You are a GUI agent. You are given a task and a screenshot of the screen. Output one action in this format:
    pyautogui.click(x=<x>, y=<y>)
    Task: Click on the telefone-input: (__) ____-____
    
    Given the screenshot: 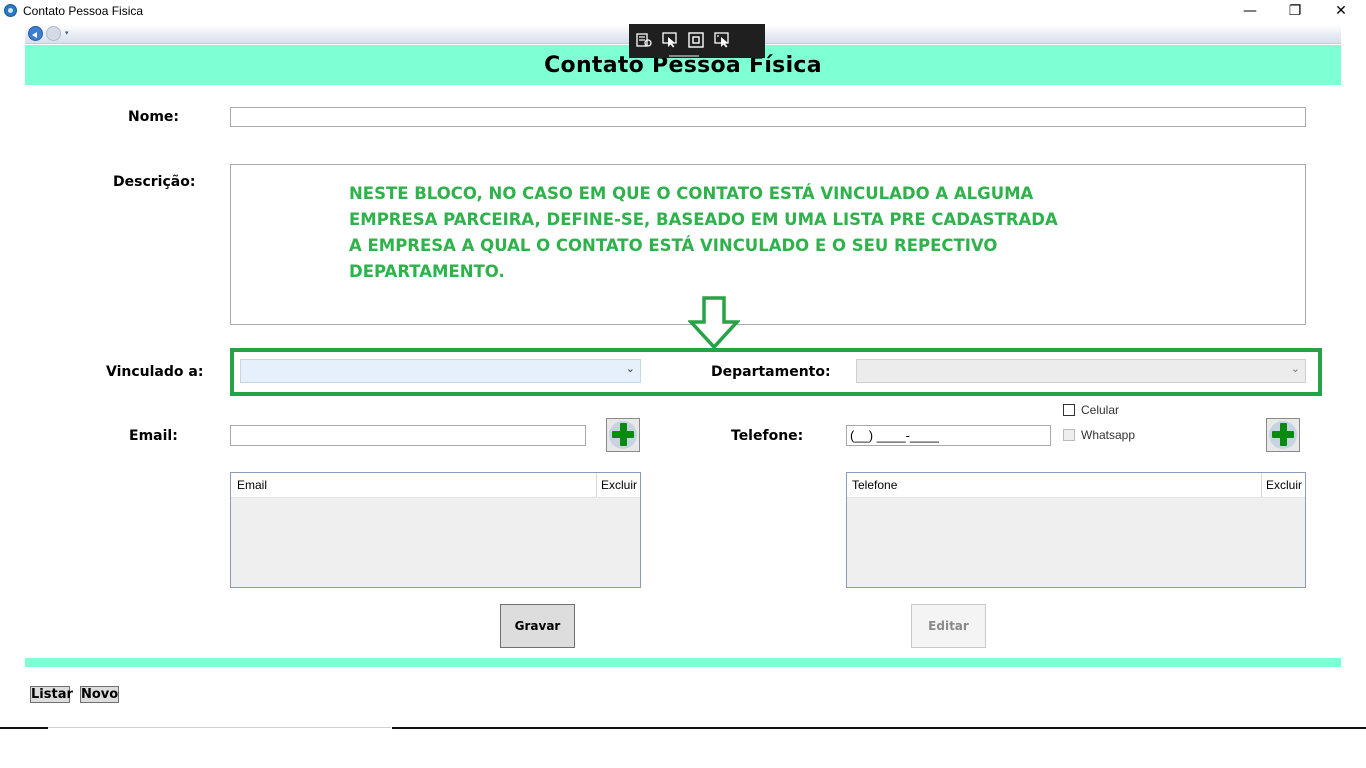 What is the action you would take?
    pyautogui.click(x=948, y=435)
    